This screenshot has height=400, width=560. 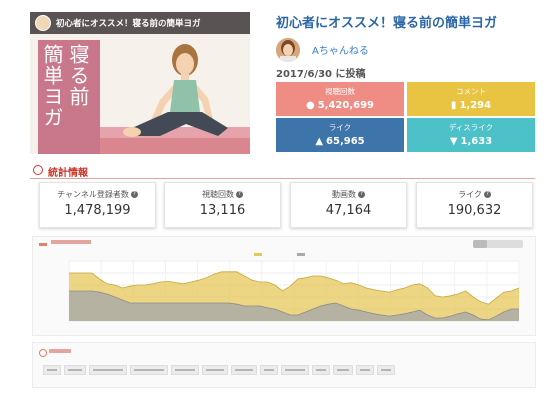 What do you see at coordinates (71, 242) in the screenshot?
I see `chart-panel-title` at bounding box center [71, 242].